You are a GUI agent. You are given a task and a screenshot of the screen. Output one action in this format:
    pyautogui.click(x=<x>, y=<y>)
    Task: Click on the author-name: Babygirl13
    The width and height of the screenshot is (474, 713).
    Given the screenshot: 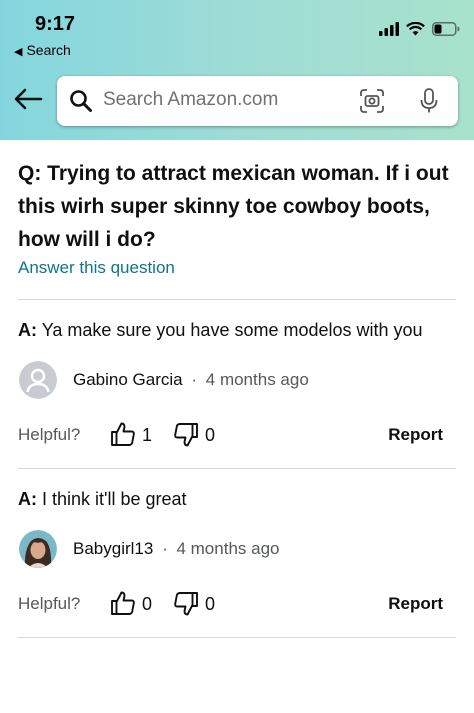 What is the action you would take?
    pyautogui.click(x=113, y=548)
    